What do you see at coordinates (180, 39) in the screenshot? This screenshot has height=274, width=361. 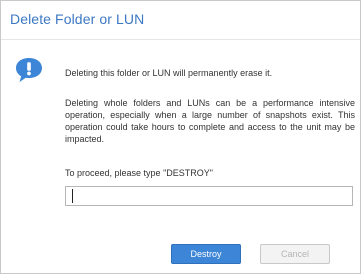 I see `title-divider` at bounding box center [180, 39].